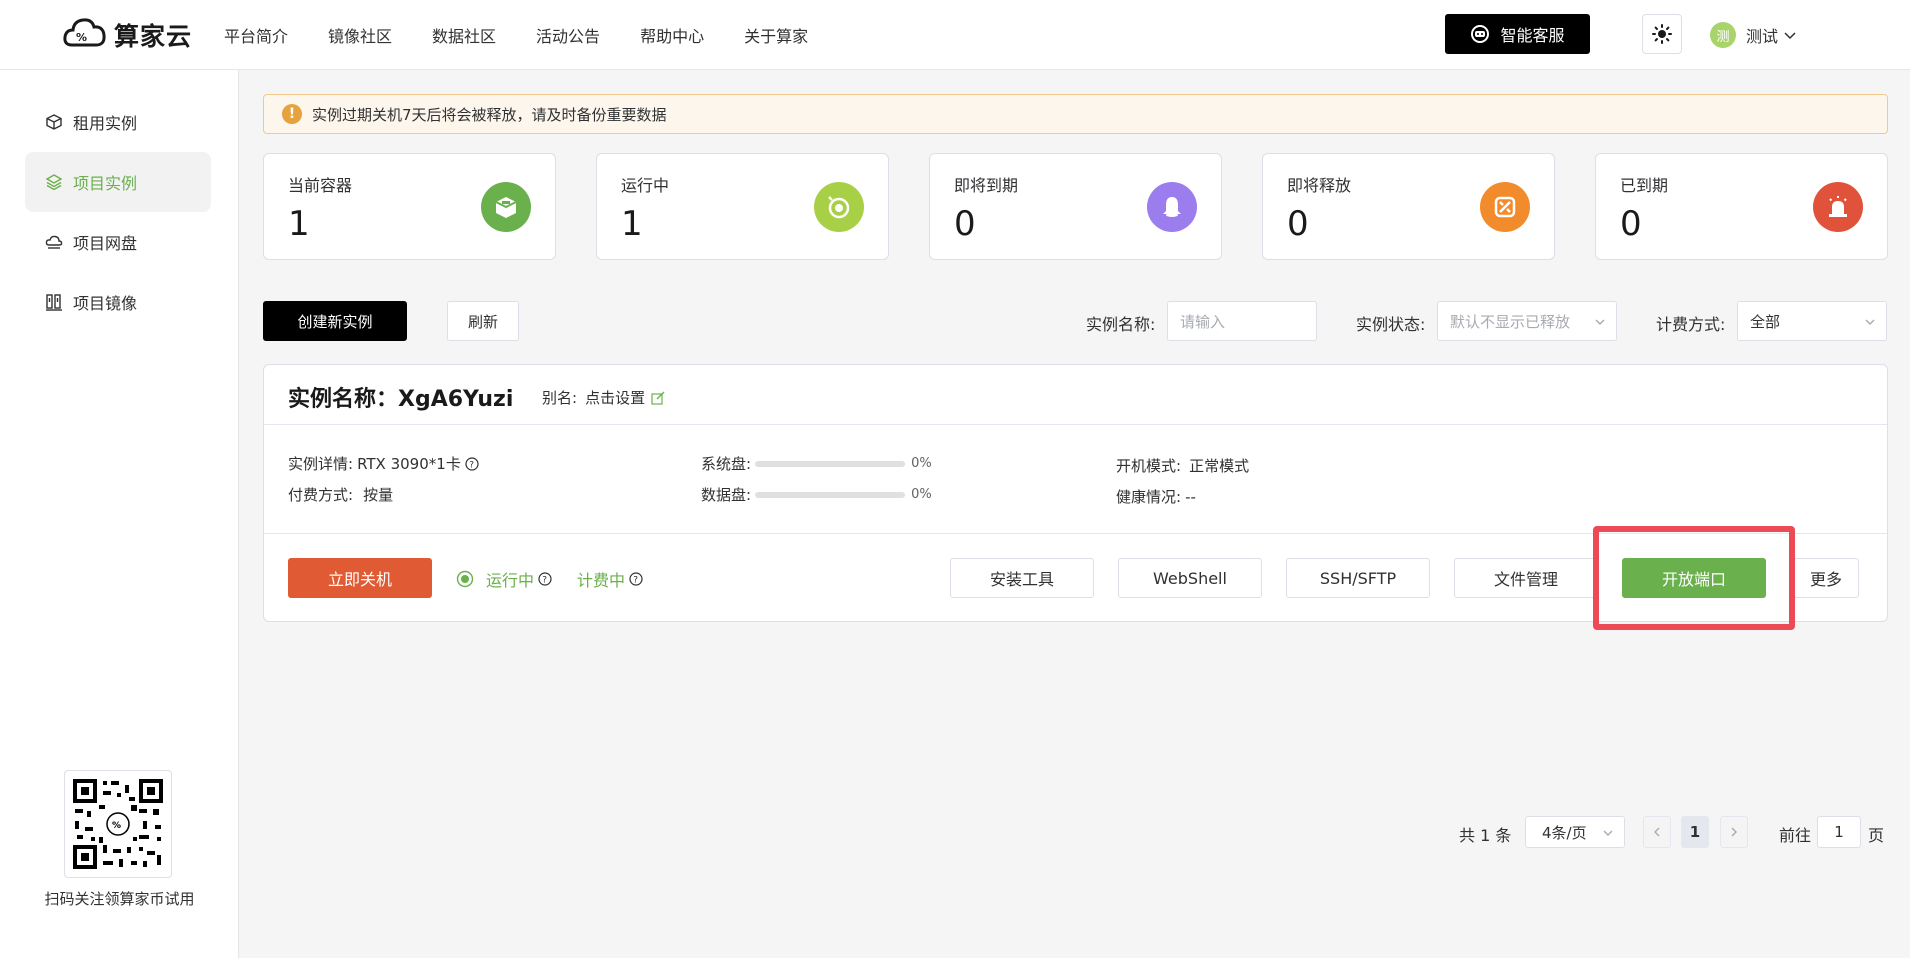 This screenshot has height=958, width=1910. I want to click on logo-icon: %, so click(84, 32).